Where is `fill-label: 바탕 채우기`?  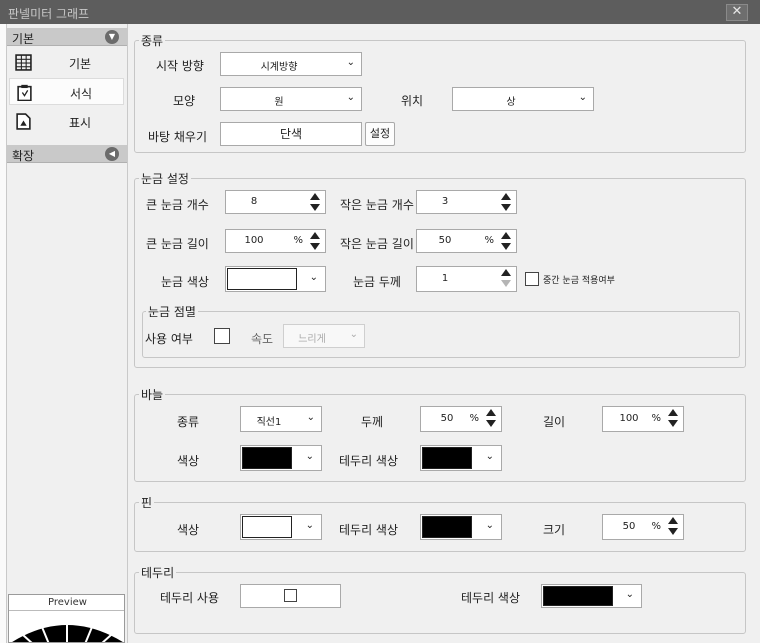
fill-label: 바탕 채우기 is located at coordinates (178, 137).